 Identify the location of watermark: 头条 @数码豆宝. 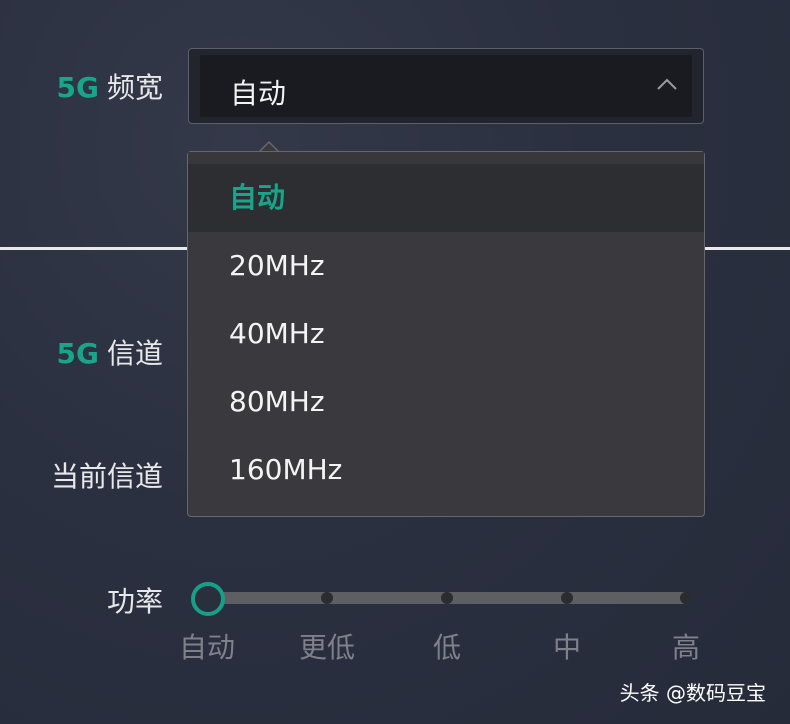
(692, 693).